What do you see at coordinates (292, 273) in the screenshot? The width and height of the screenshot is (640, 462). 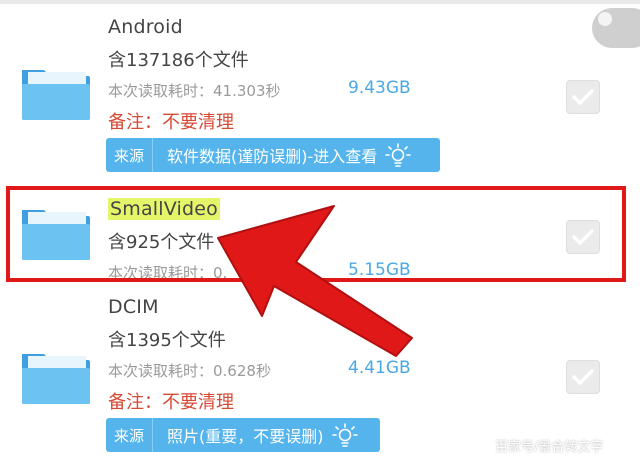 I see `read-time-tail: 秒` at bounding box center [292, 273].